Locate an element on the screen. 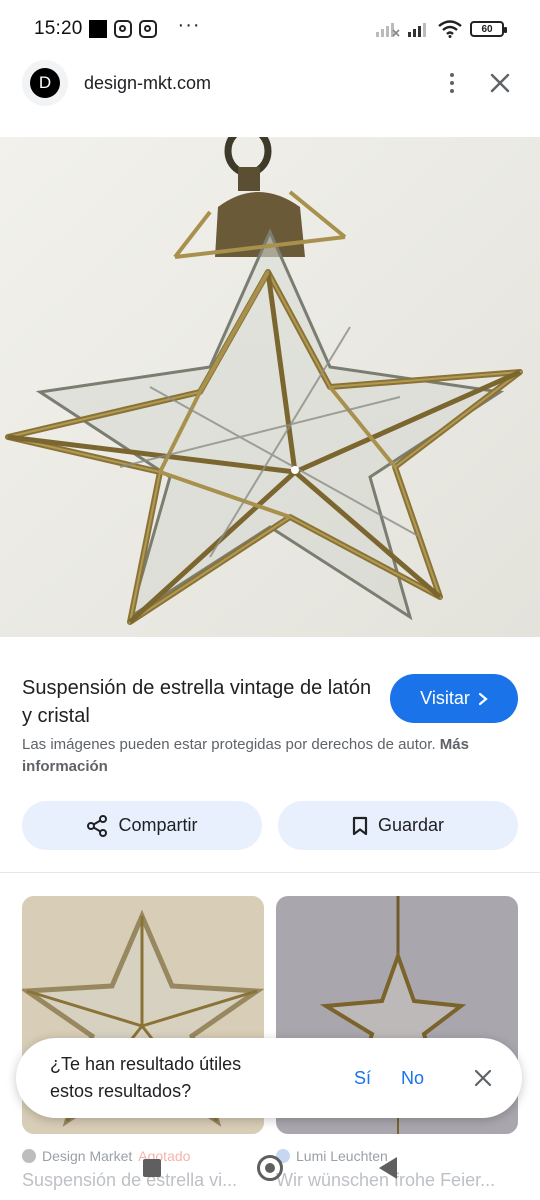  app-notification-icon is located at coordinates (97, 29).